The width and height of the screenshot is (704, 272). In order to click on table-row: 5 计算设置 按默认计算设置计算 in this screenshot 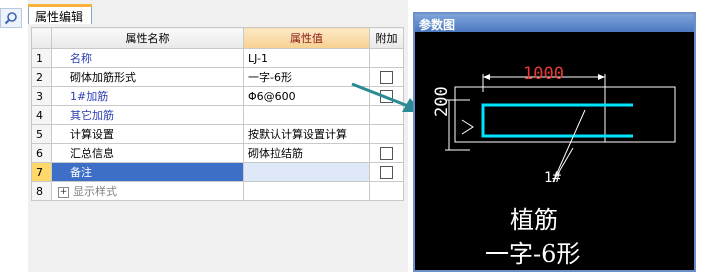, I will do `click(217, 134)`.